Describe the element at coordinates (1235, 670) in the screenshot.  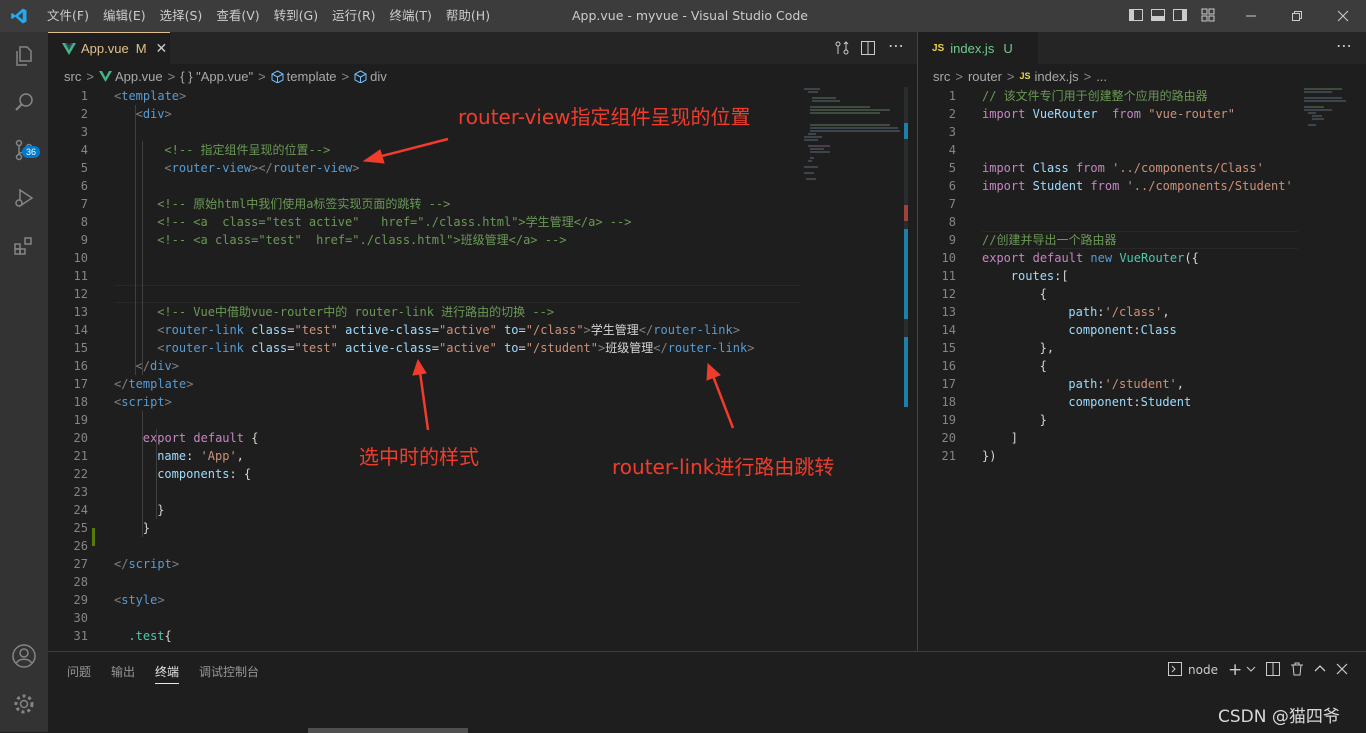
I see `new-terminal-icon: +` at that location.